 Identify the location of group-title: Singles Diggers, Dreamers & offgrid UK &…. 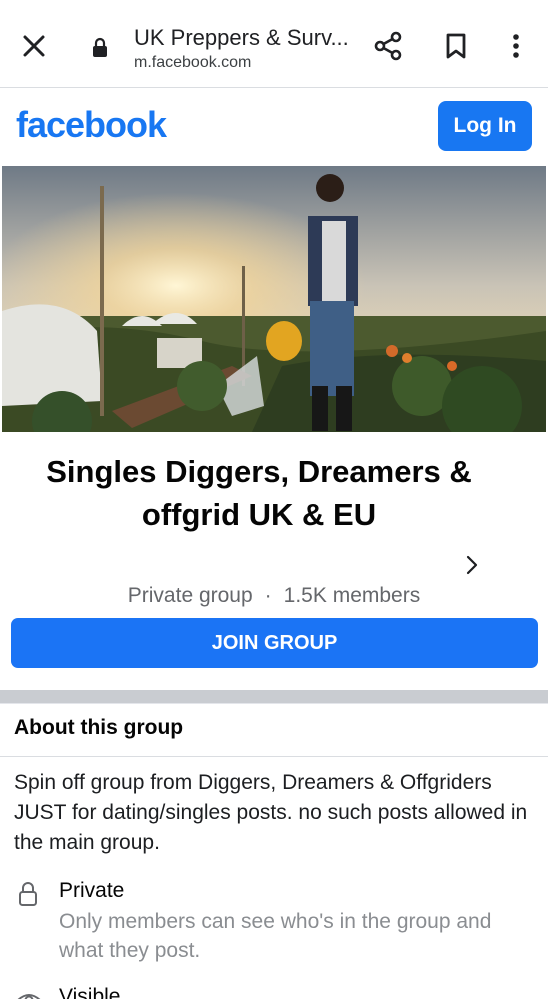
(259, 493).